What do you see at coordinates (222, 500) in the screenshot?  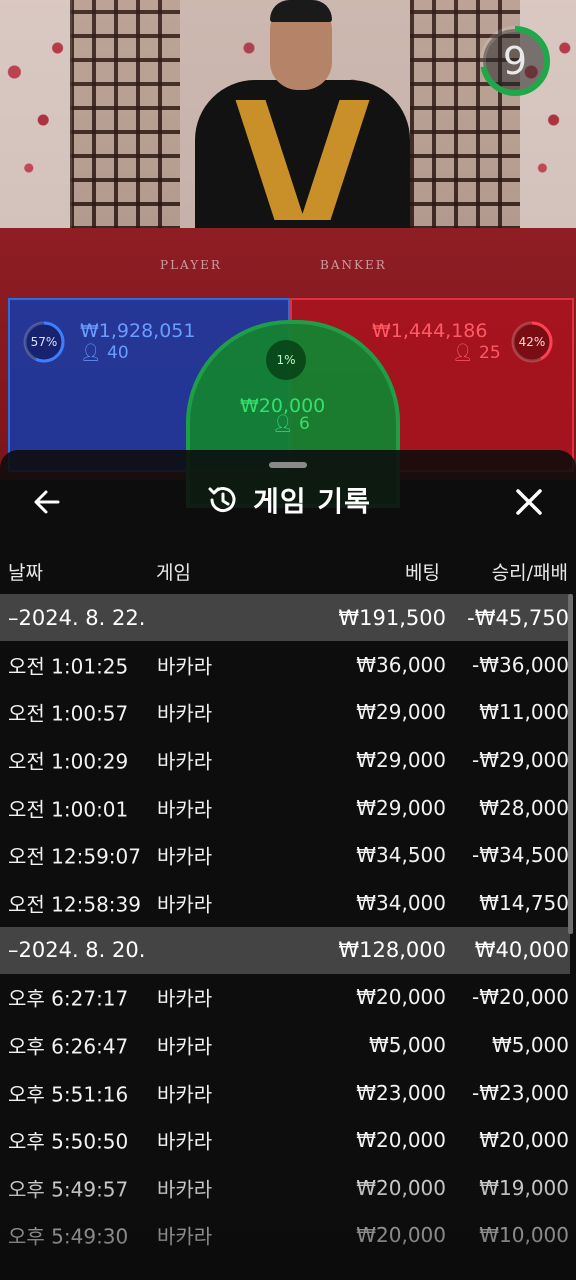 I see `history-clock-icon` at bounding box center [222, 500].